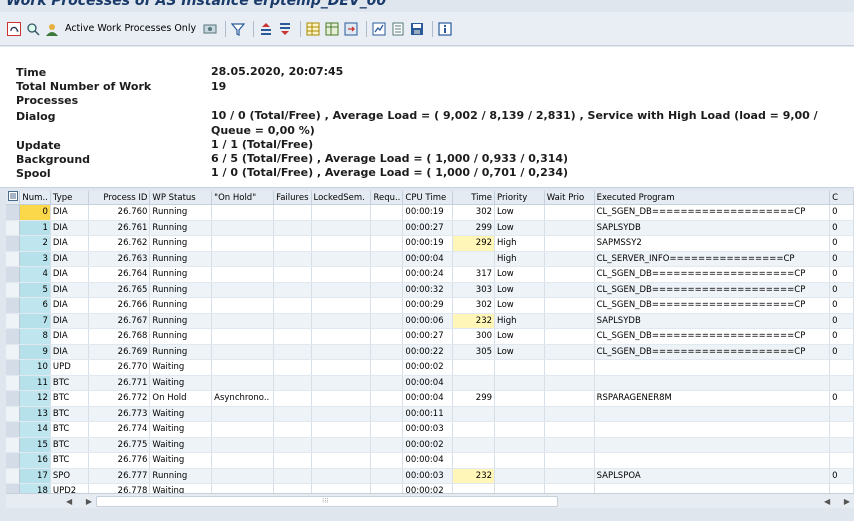 The width and height of the screenshot is (854, 521). What do you see at coordinates (387, 198) in the screenshot?
I see `column-header-requ: Requ..` at bounding box center [387, 198].